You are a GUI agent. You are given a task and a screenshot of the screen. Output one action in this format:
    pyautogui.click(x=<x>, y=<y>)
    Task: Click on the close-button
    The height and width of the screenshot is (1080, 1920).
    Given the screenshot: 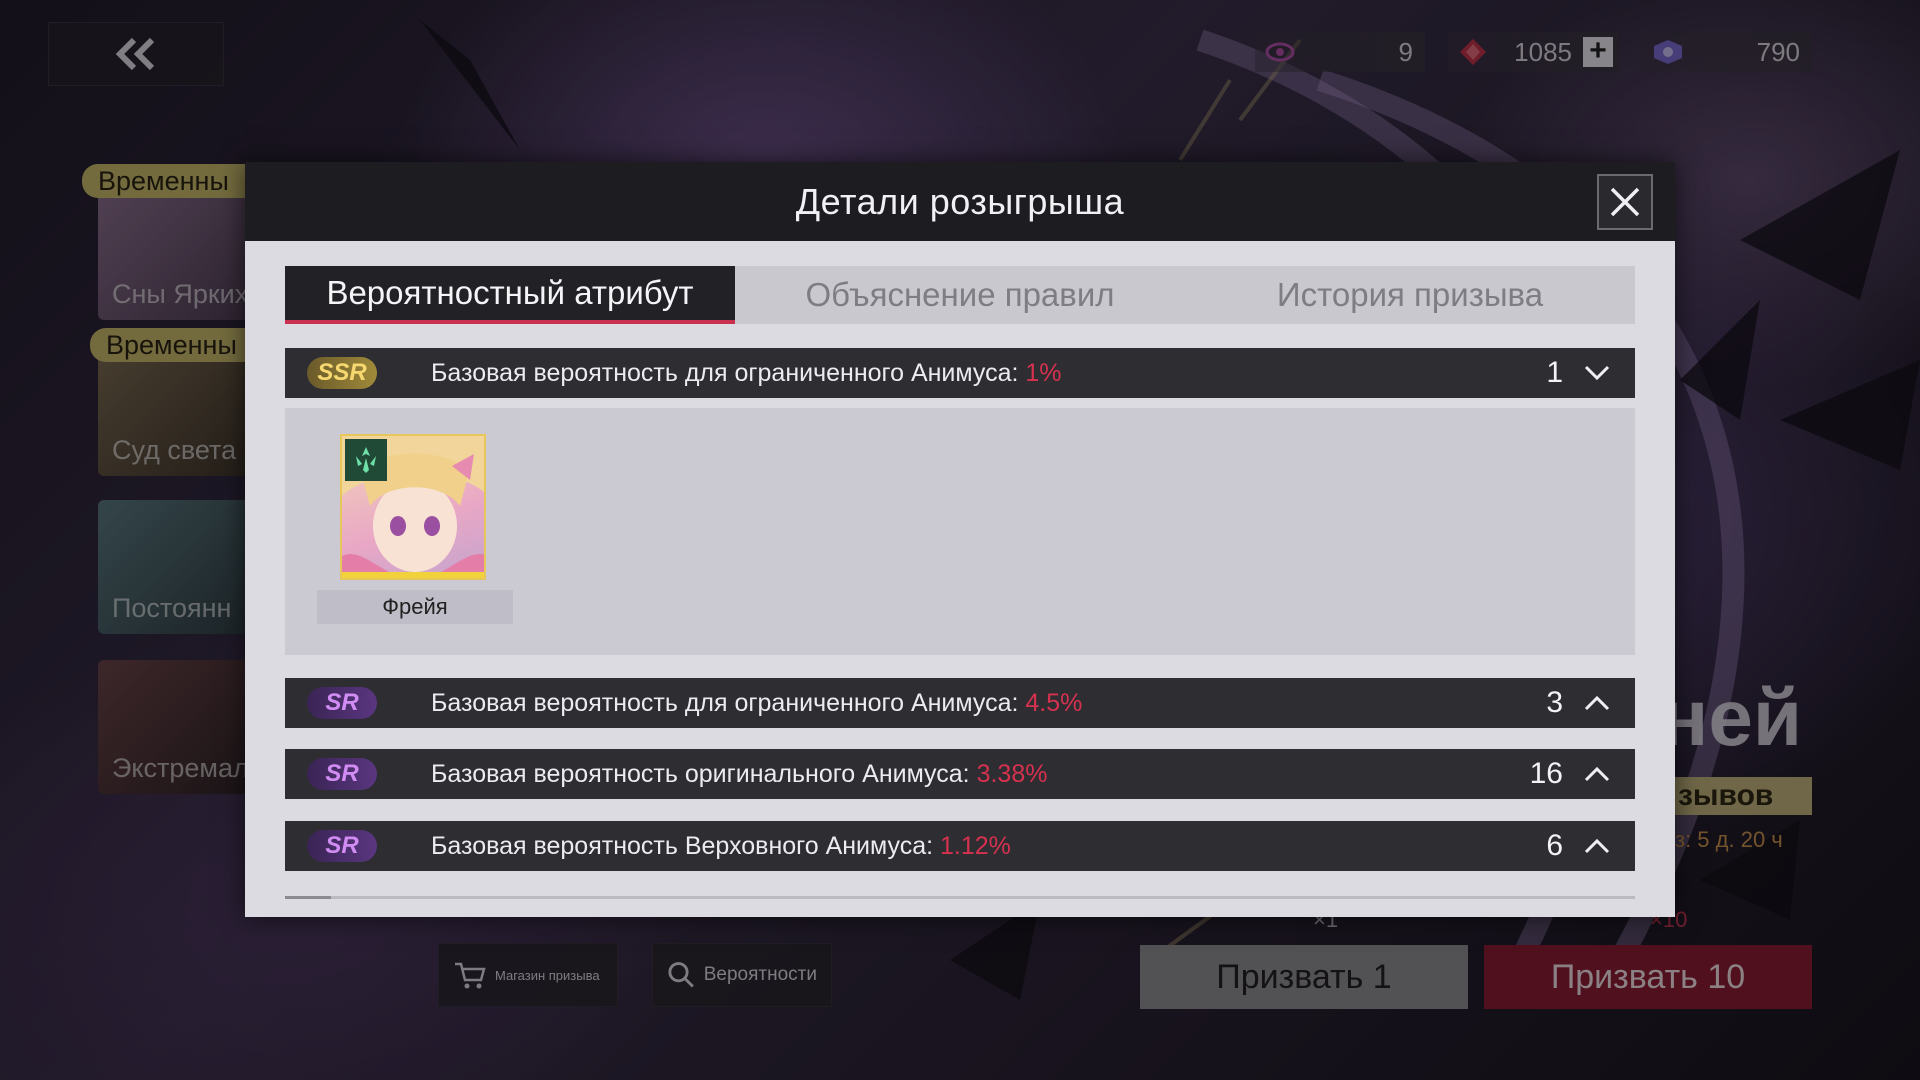 What is the action you would take?
    pyautogui.click(x=1625, y=202)
    